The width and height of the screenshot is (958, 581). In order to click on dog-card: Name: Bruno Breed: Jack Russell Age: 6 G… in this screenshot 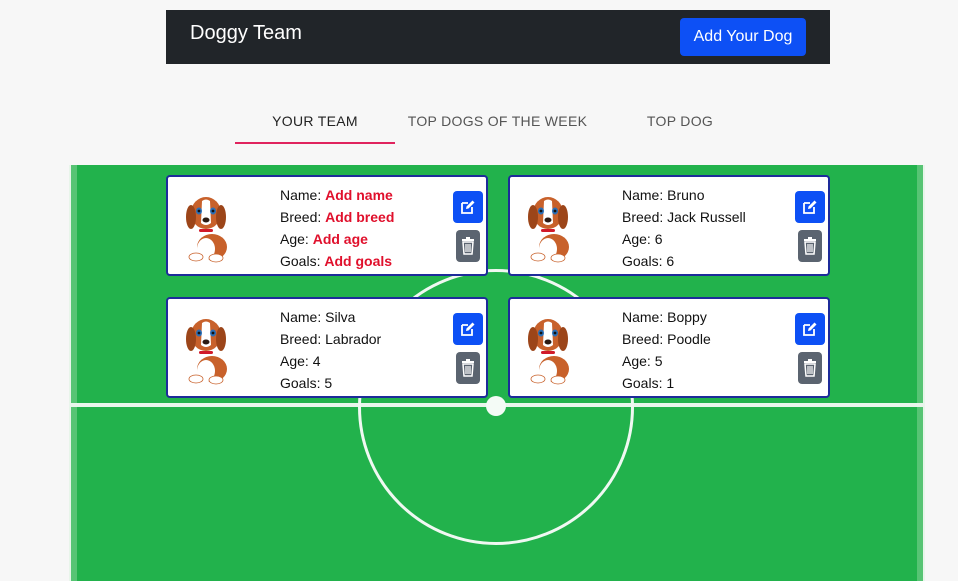, I will do `click(669, 225)`.